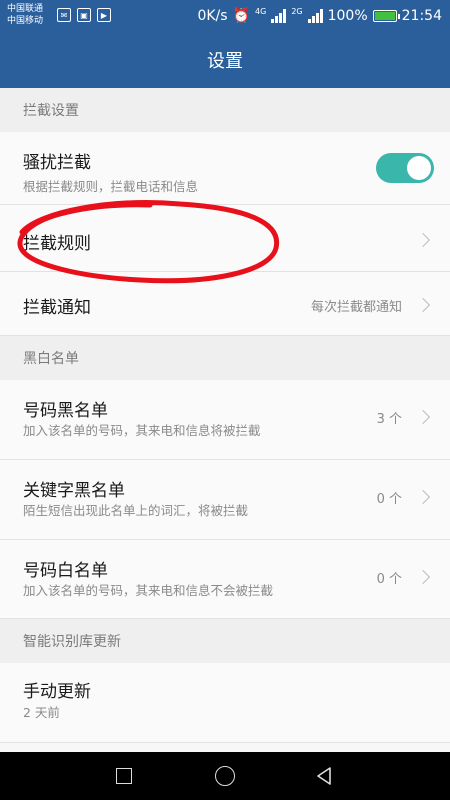 The width and height of the screenshot is (450, 800). Describe the element at coordinates (25, 9) in the screenshot. I see `carrier-1: 中国联通` at that location.